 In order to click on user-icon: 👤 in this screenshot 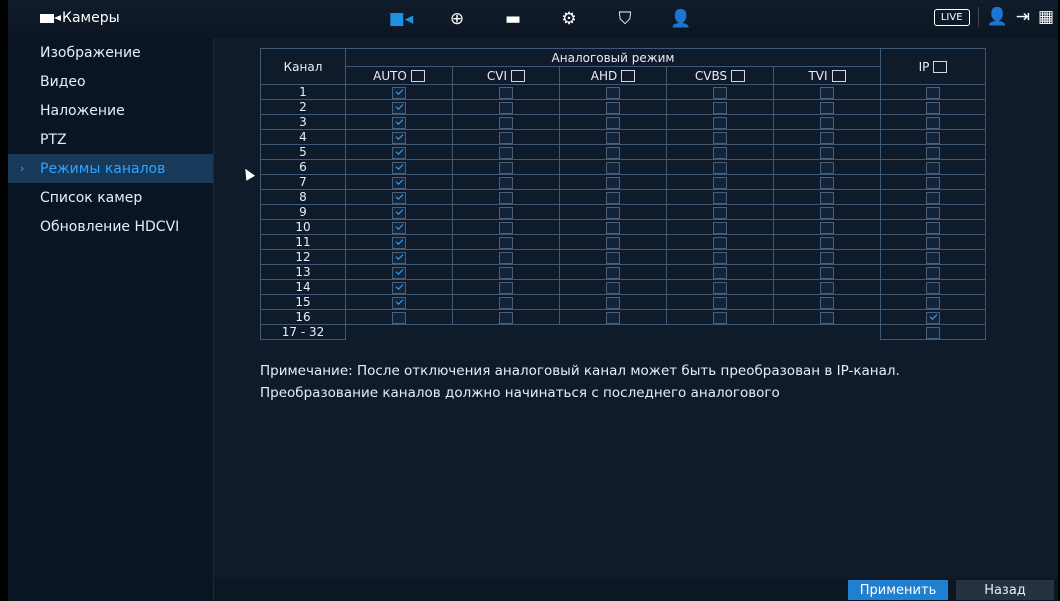, I will do `click(997, 17)`.